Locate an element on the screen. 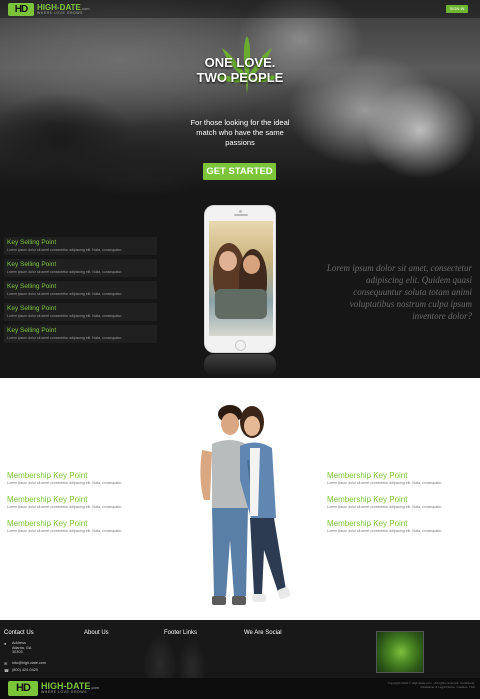 This screenshot has width=480, height=699. address-line-3: 30303 is located at coordinates (17, 652).